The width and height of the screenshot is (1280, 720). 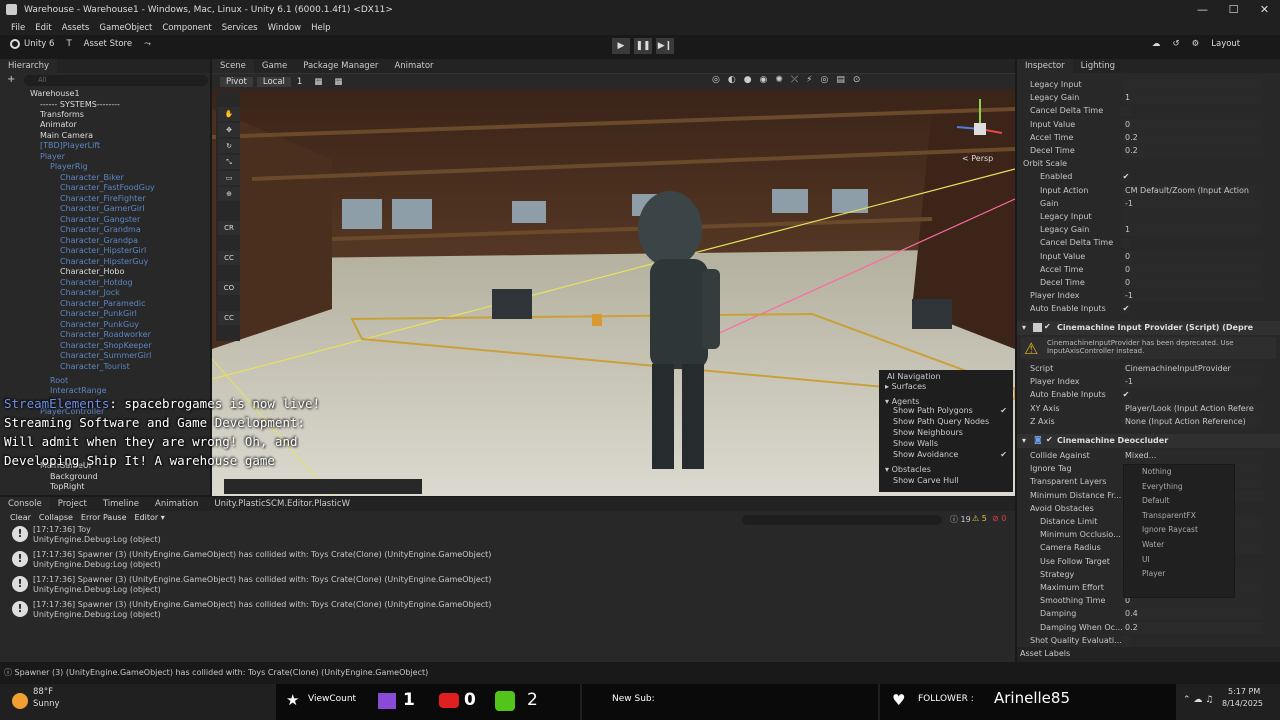 I want to click on surfaces-section: ▸ Surfaces, so click(x=946, y=386).